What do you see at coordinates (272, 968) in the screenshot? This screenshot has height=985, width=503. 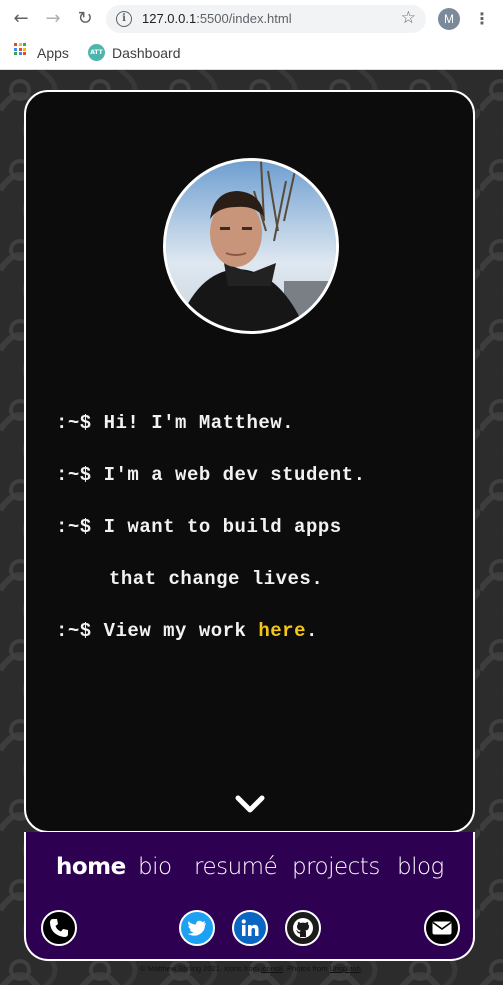 I see `icons8-link: icons8` at bounding box center [272, 968].